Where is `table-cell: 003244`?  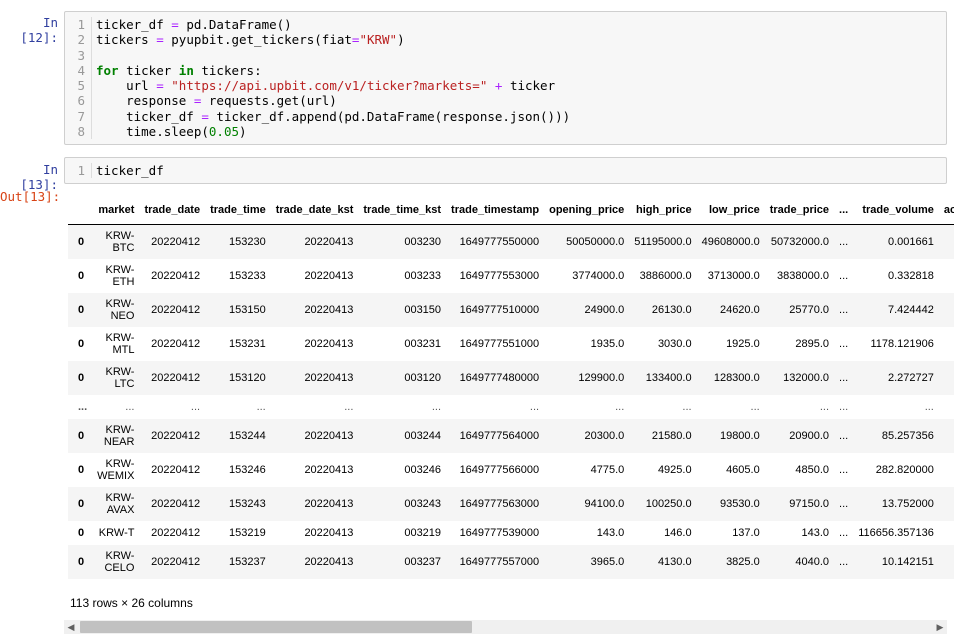 table-cell: 003244 is located at coordinates (402, 436).